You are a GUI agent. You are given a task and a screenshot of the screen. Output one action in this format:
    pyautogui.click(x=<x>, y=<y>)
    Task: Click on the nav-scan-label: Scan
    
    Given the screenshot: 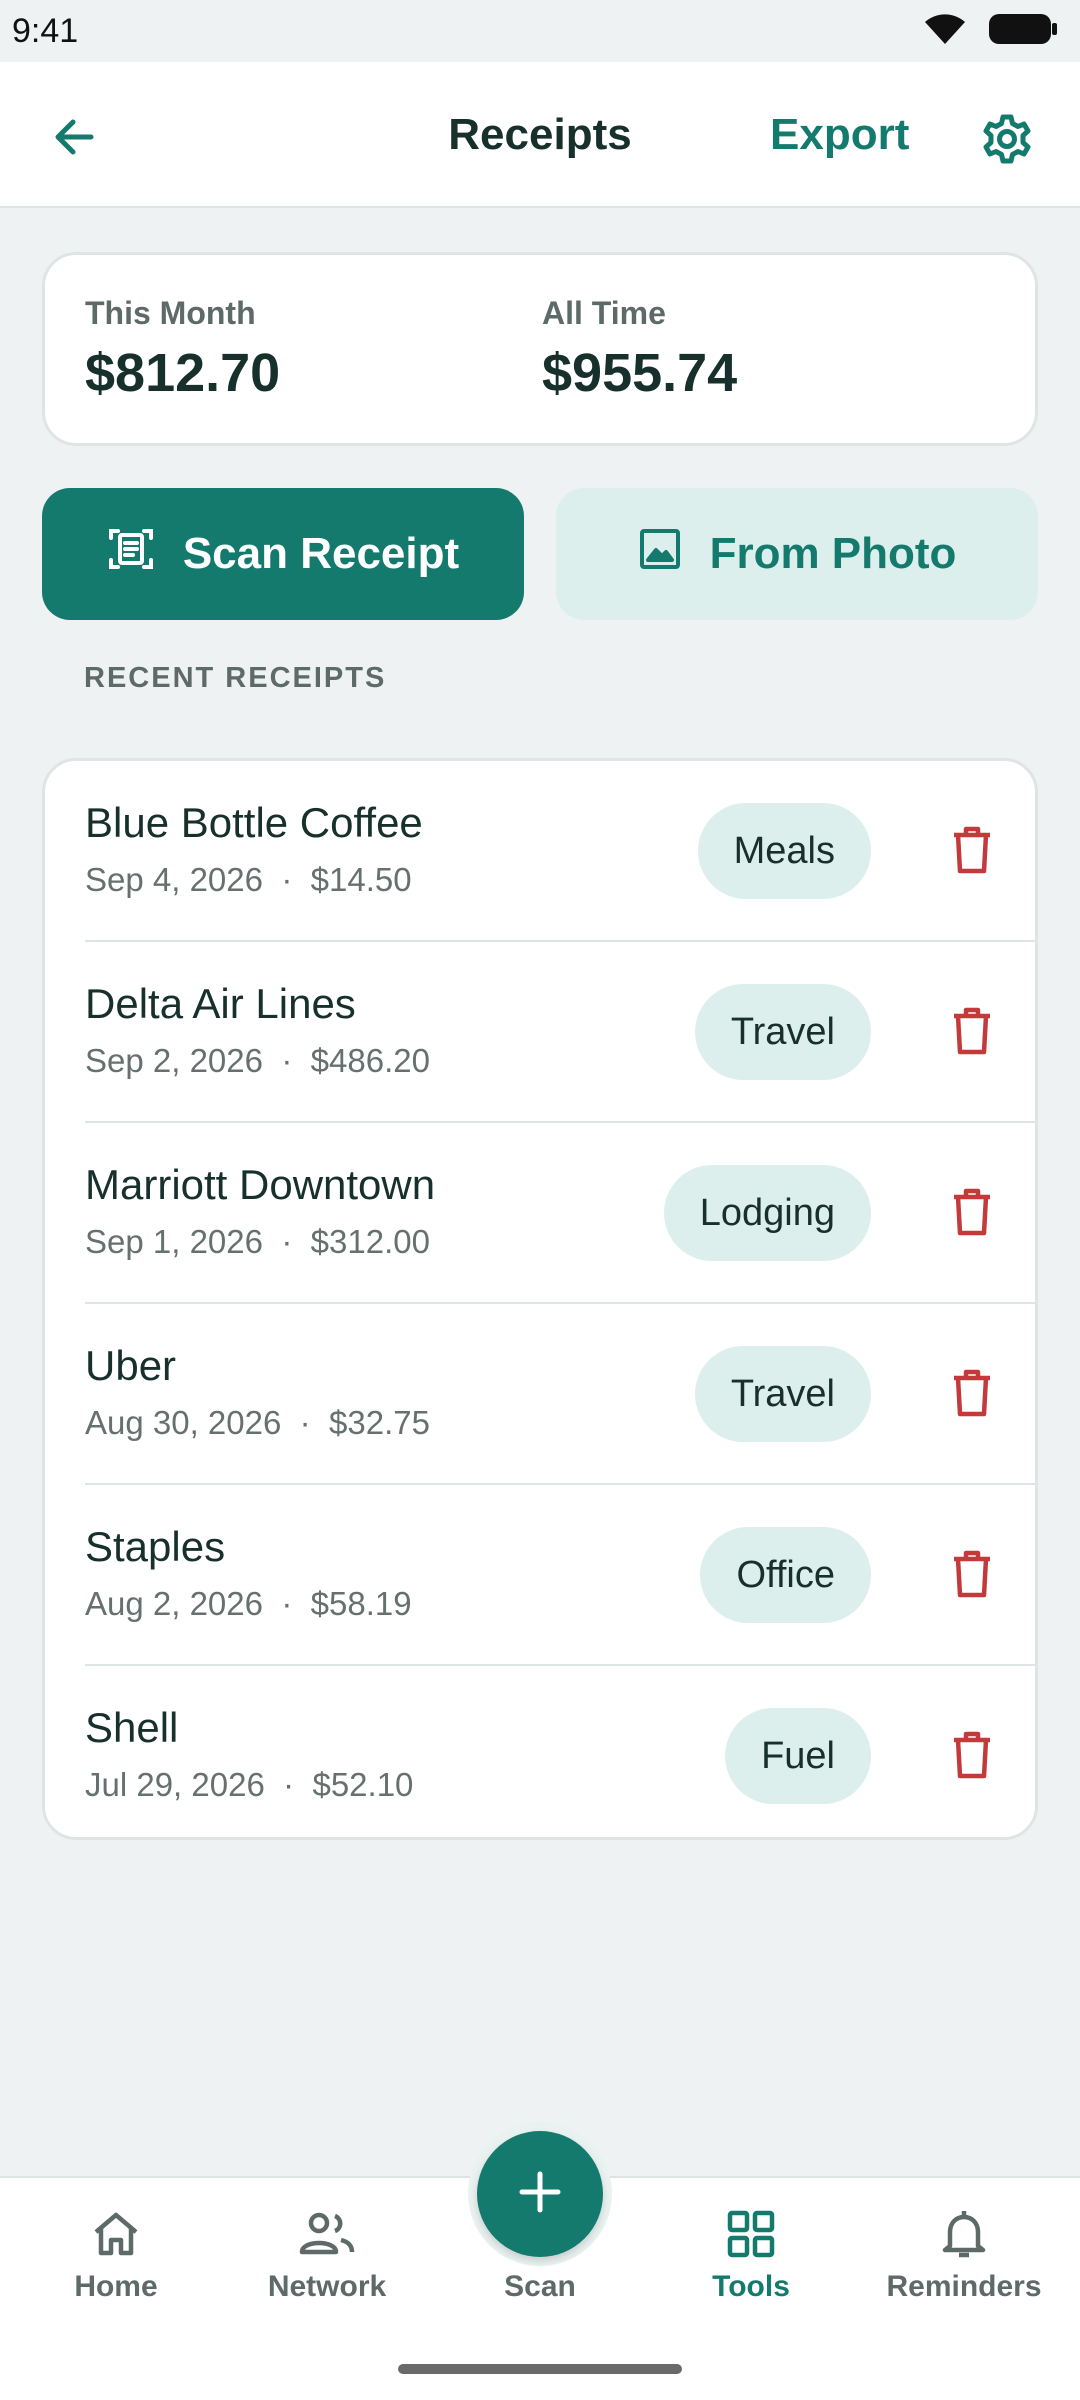 What is the action you would take?
    pyautogui.click(x=540, y=2286)
    